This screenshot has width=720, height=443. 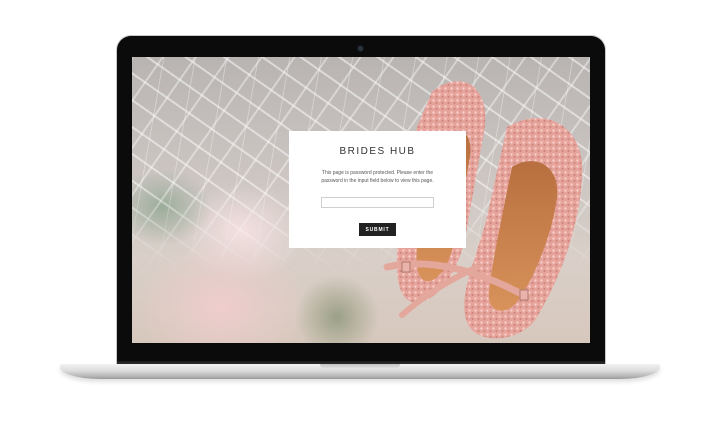 What do you see at coordinates (377, 202) in the screenshot?
I see `password-field` at bounding box center [377, 202].